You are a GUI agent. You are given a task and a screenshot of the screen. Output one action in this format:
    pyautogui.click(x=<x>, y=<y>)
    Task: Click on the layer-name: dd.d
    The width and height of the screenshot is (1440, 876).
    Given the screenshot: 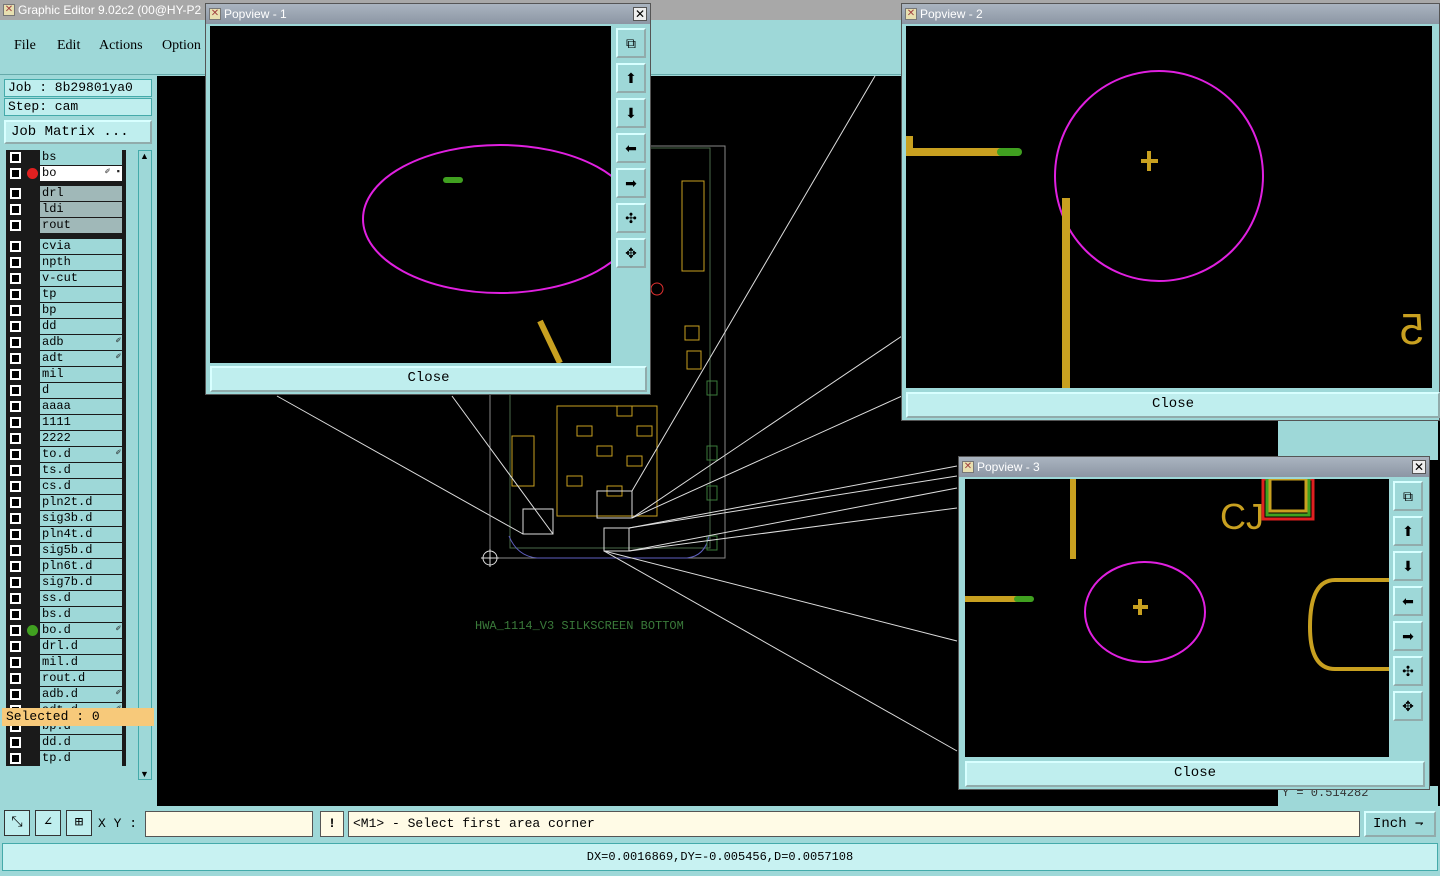 What is the action you would take?
    pyautogui.click(x=81, y=742)
    